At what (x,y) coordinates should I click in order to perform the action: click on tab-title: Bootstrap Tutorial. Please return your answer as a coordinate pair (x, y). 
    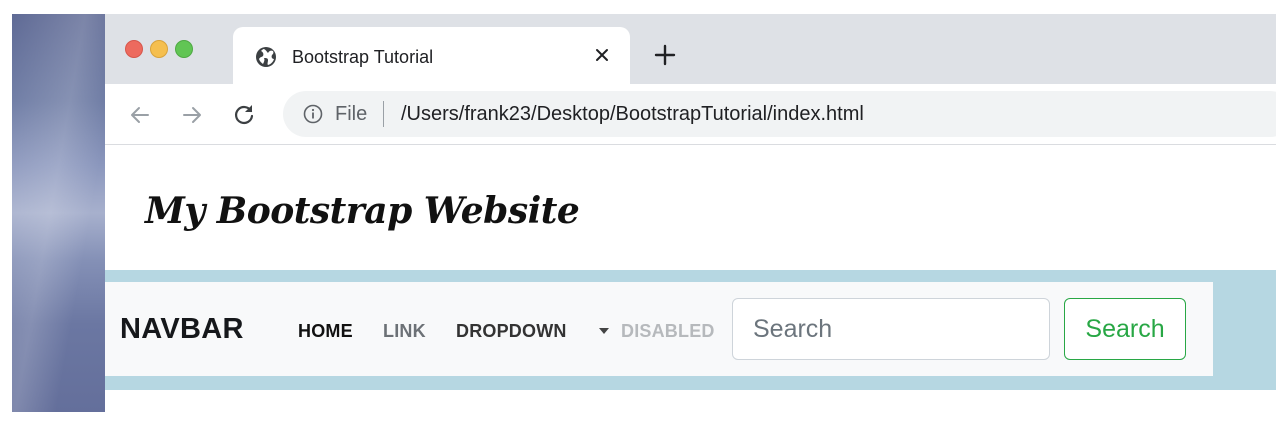
    Looking at the image, I should click on (363, 57).